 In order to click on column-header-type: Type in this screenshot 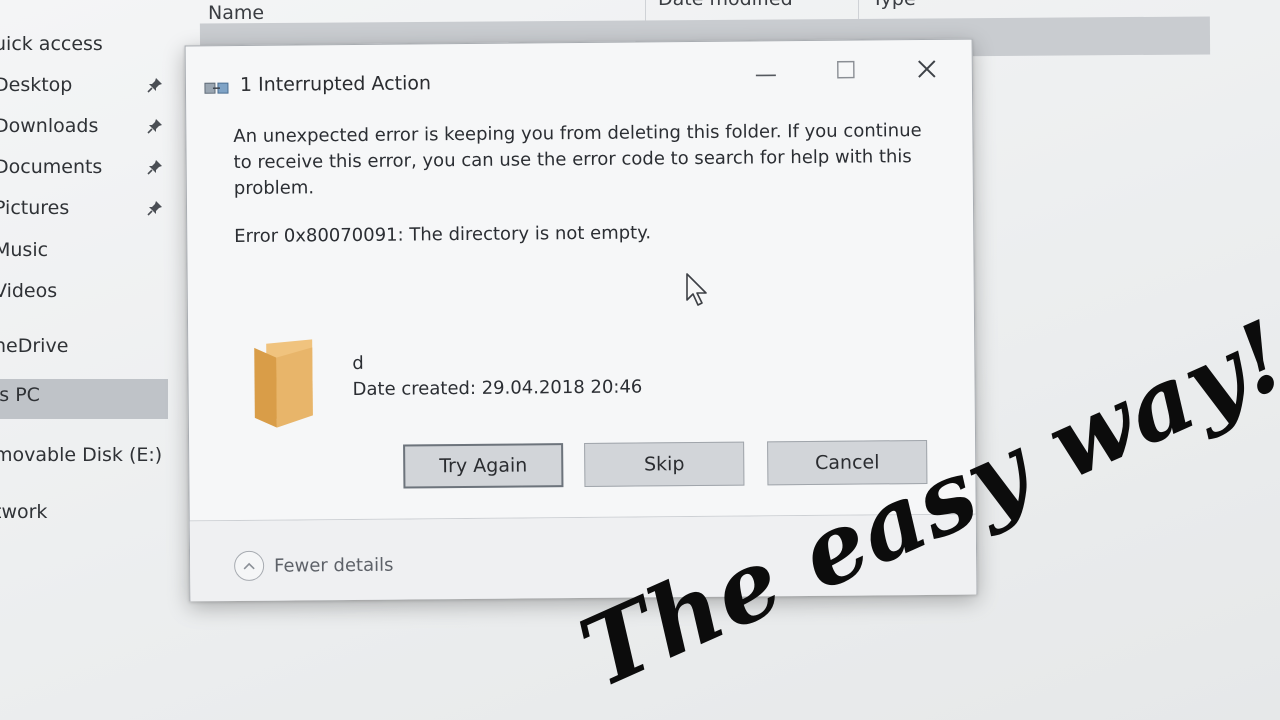, I will do `click(894, 5)`.